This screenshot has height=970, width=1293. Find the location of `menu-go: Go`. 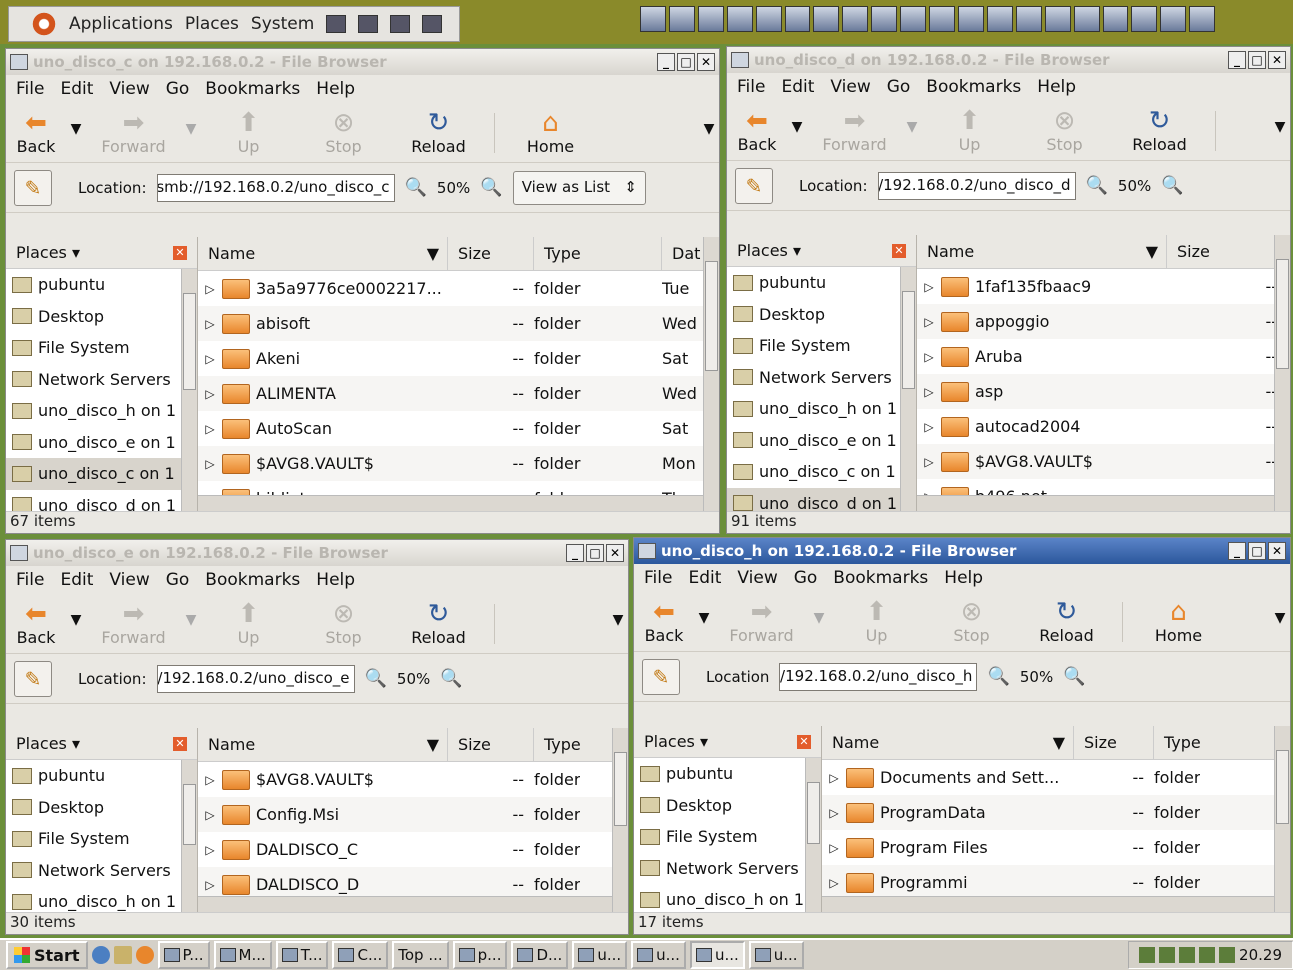

menu-go: Go is located at coordinates (178, 89).